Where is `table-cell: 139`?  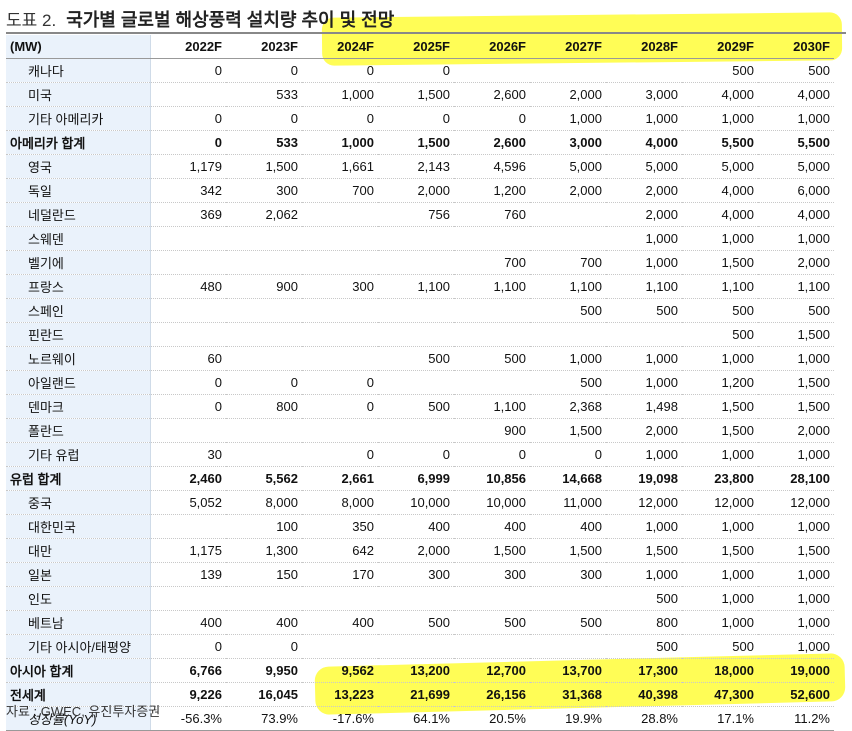
table-cell: 139 is located at coordinates (188, 574).